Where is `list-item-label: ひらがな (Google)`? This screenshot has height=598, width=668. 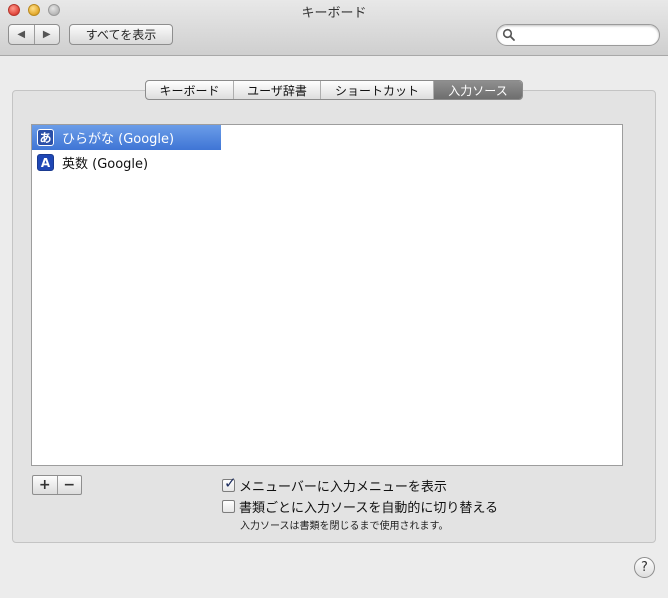 list-item-label: ひらがな (Google) is located at coordinates (118, 139).